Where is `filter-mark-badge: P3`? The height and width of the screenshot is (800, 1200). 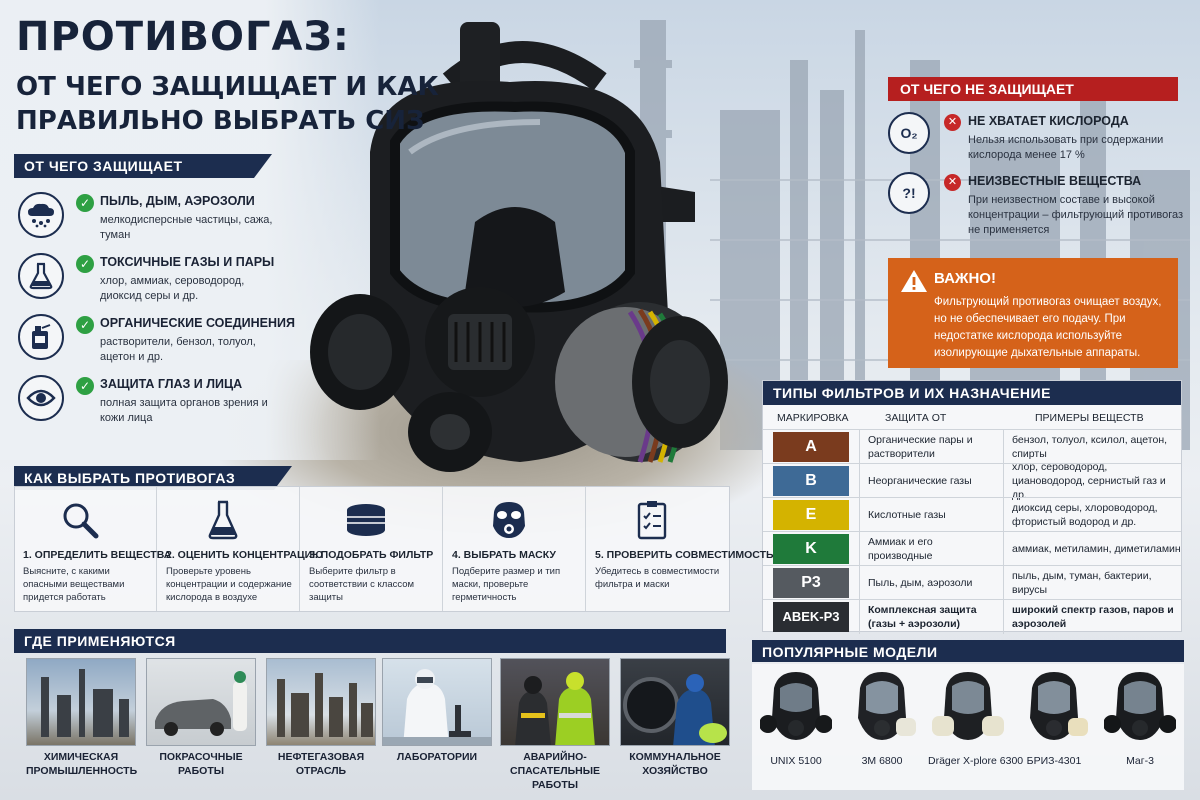 filter-mark-badge: P3 is located at coordinates (811, 583).